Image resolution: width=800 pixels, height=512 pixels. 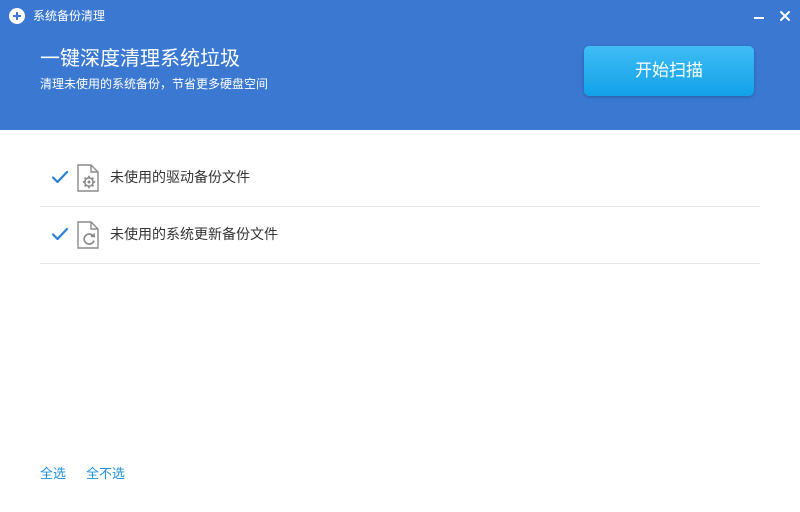 What do you see at coordinates (669, 71) in the screenshot?
I see `start-scan-button: 开始扫描` at bounding box center [669, 71].